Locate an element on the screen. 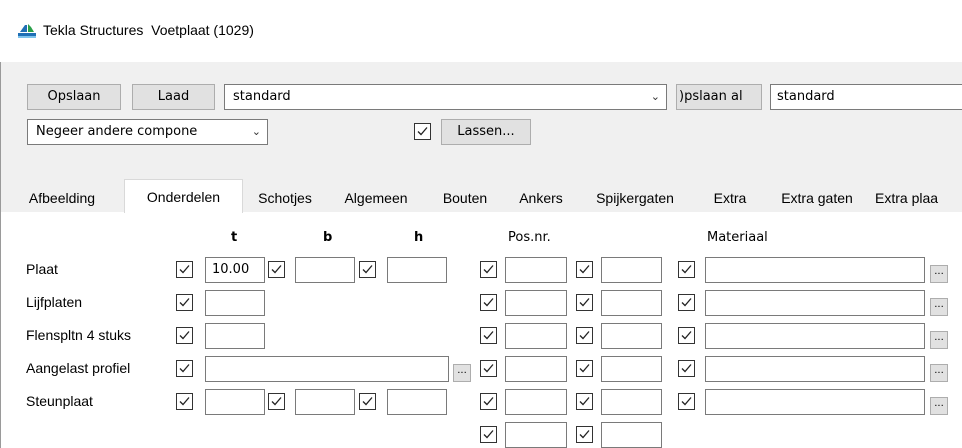 This screenshot has height=448, width=962. row-label: Plaat is located at coordinates (42, 269).